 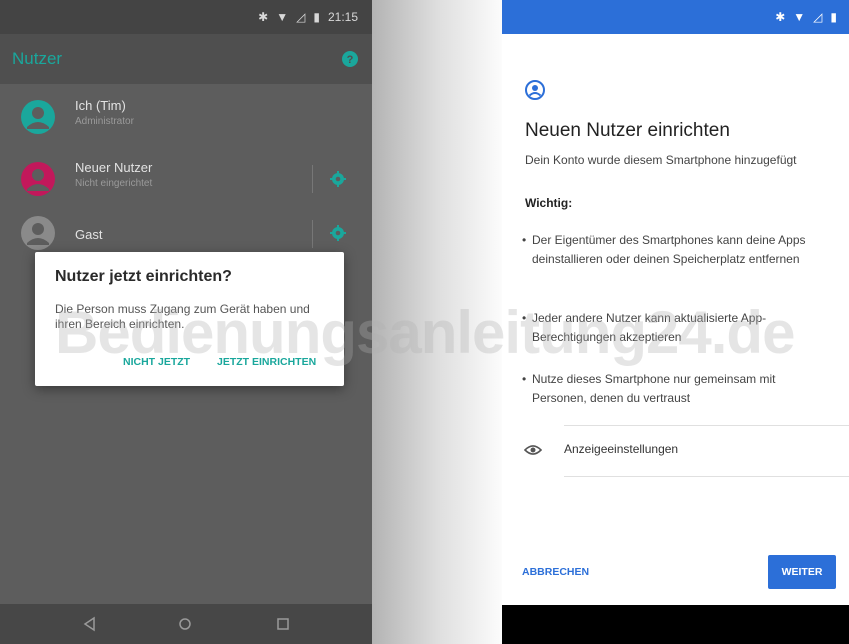 I want to click on page-title: Nutzer, so click(x=37, y=58).